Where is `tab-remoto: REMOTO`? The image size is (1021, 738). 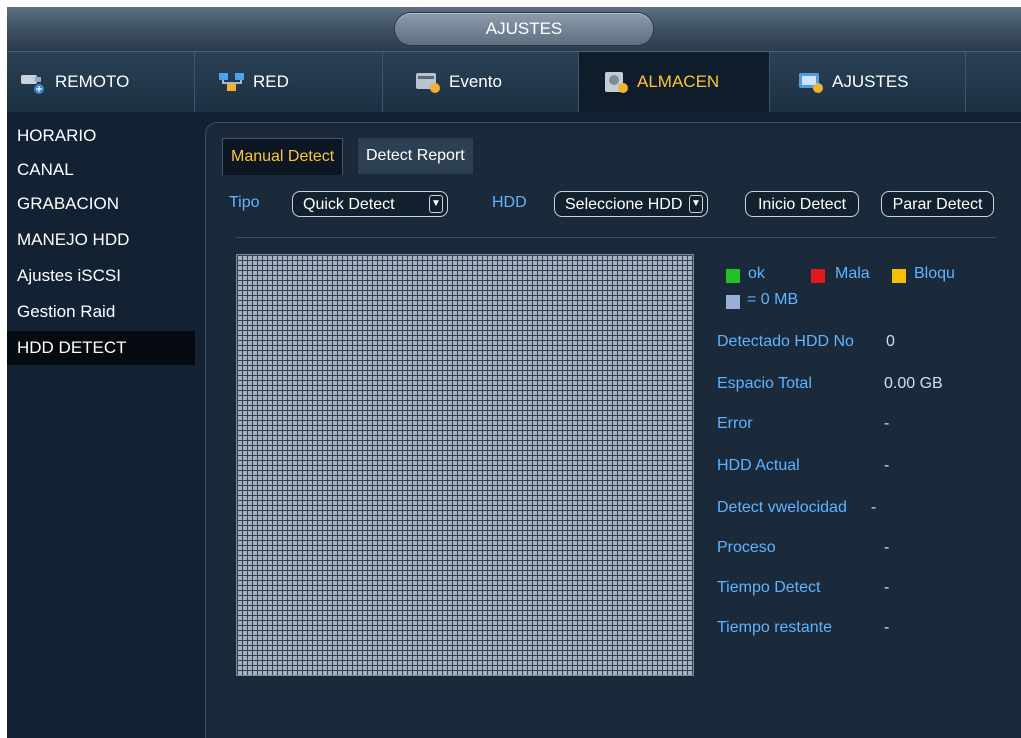
tab-remoto: REMOTO is located at coordinates (101, 82).